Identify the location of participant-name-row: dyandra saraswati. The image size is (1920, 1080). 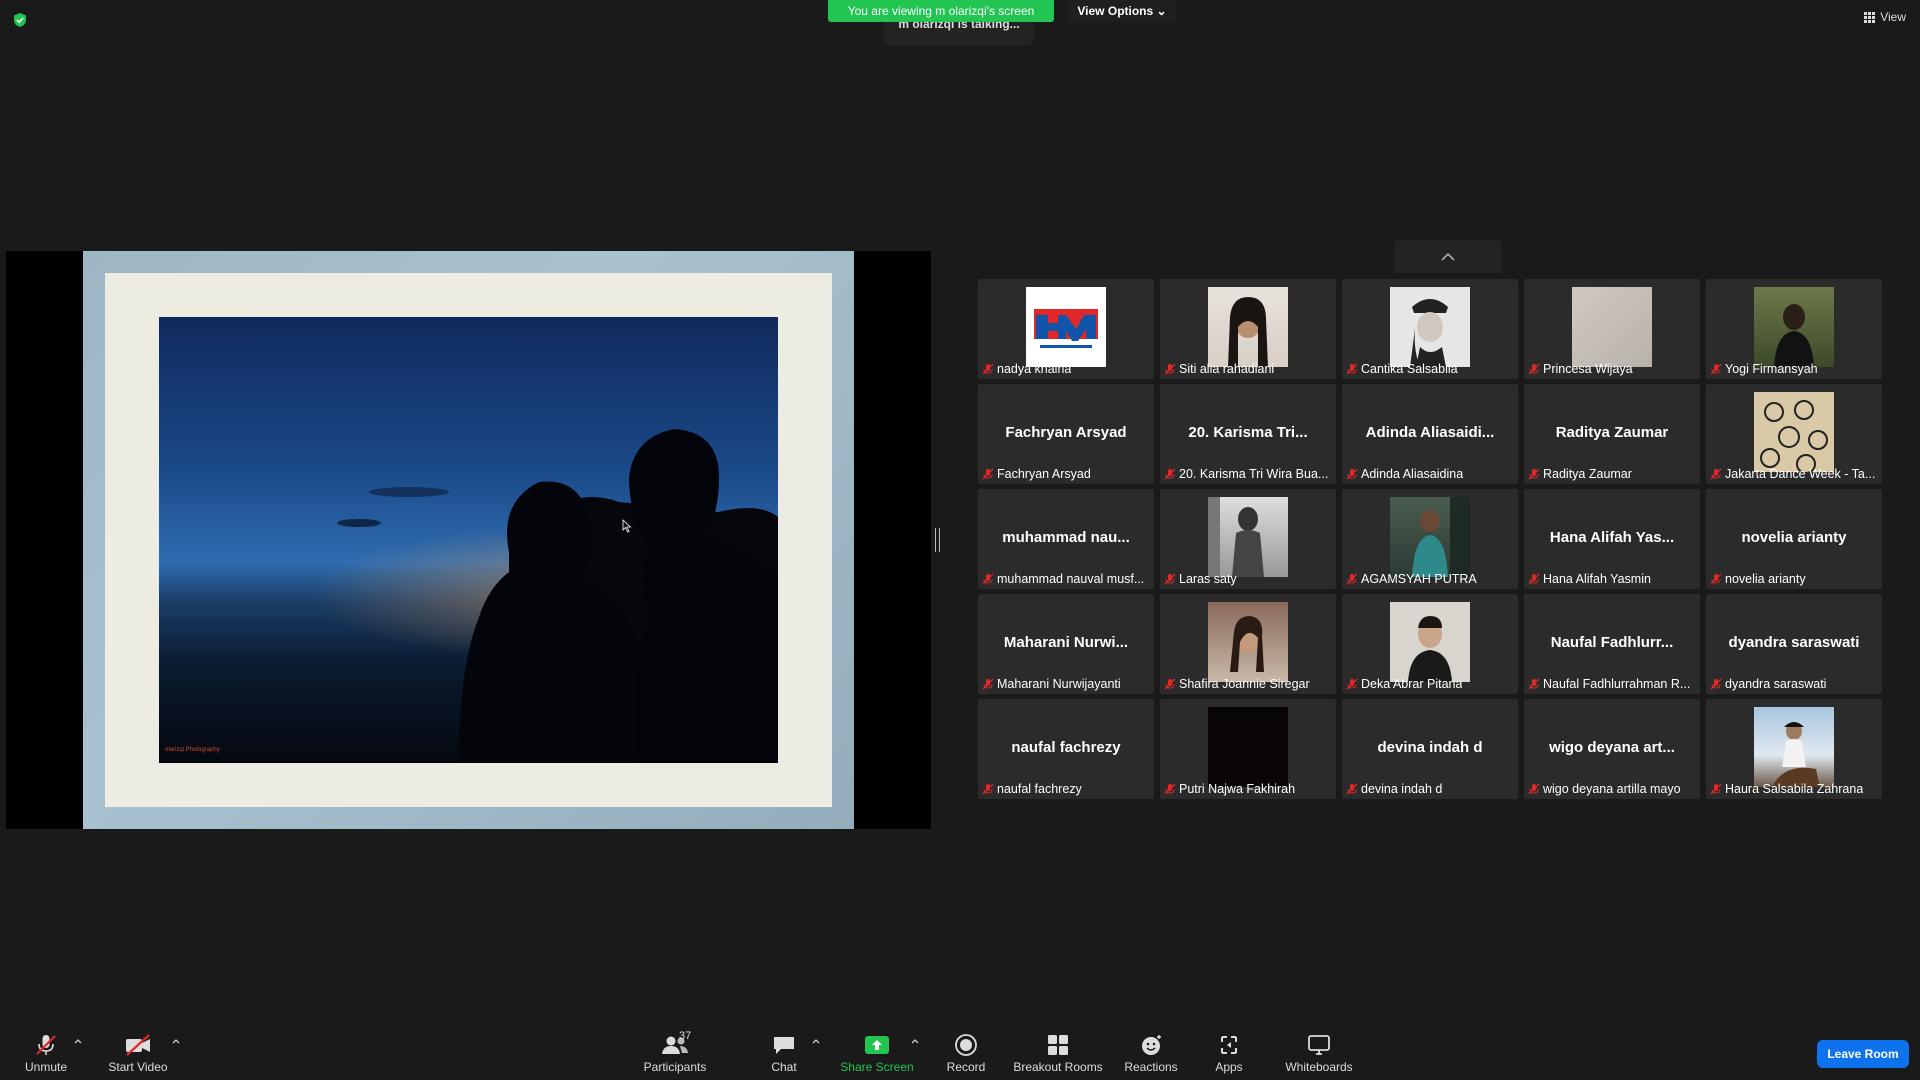
(1795, 684).